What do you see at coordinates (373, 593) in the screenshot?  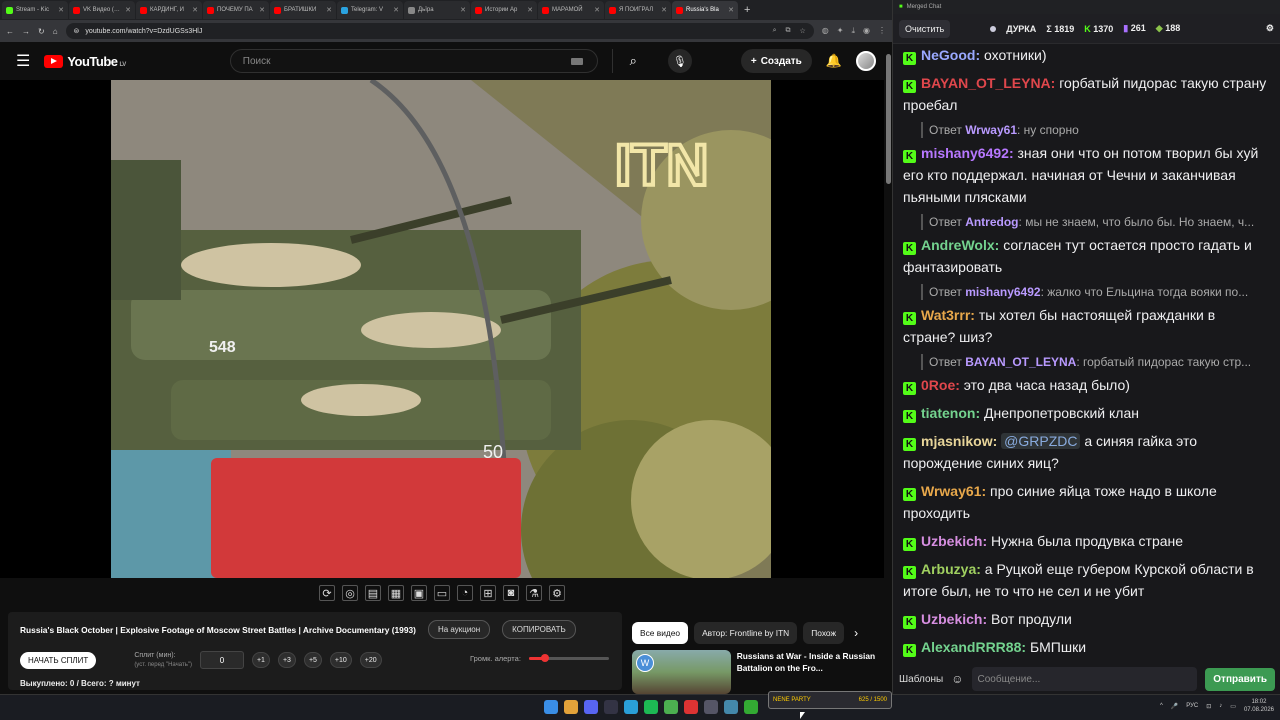 I see `settings-video-icon: ▤` at bounding box center [373, 593].